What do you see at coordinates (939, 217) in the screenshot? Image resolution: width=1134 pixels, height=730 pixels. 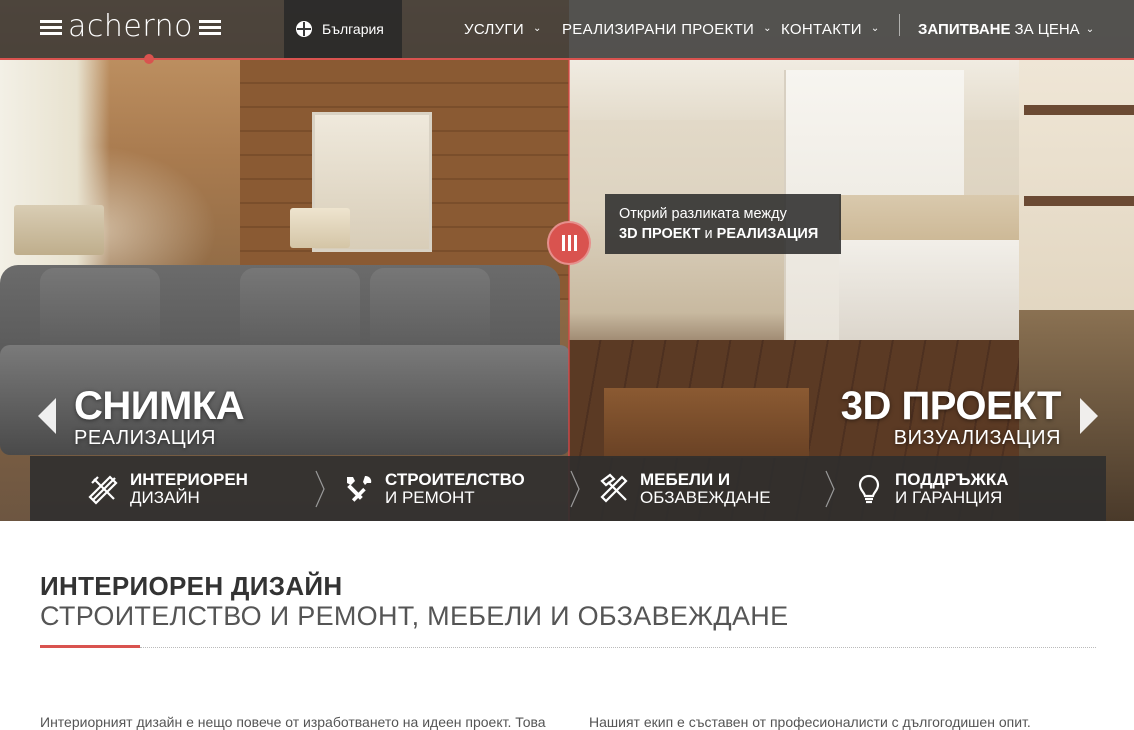 I see `backsplash` at bounding box center [939, 217].